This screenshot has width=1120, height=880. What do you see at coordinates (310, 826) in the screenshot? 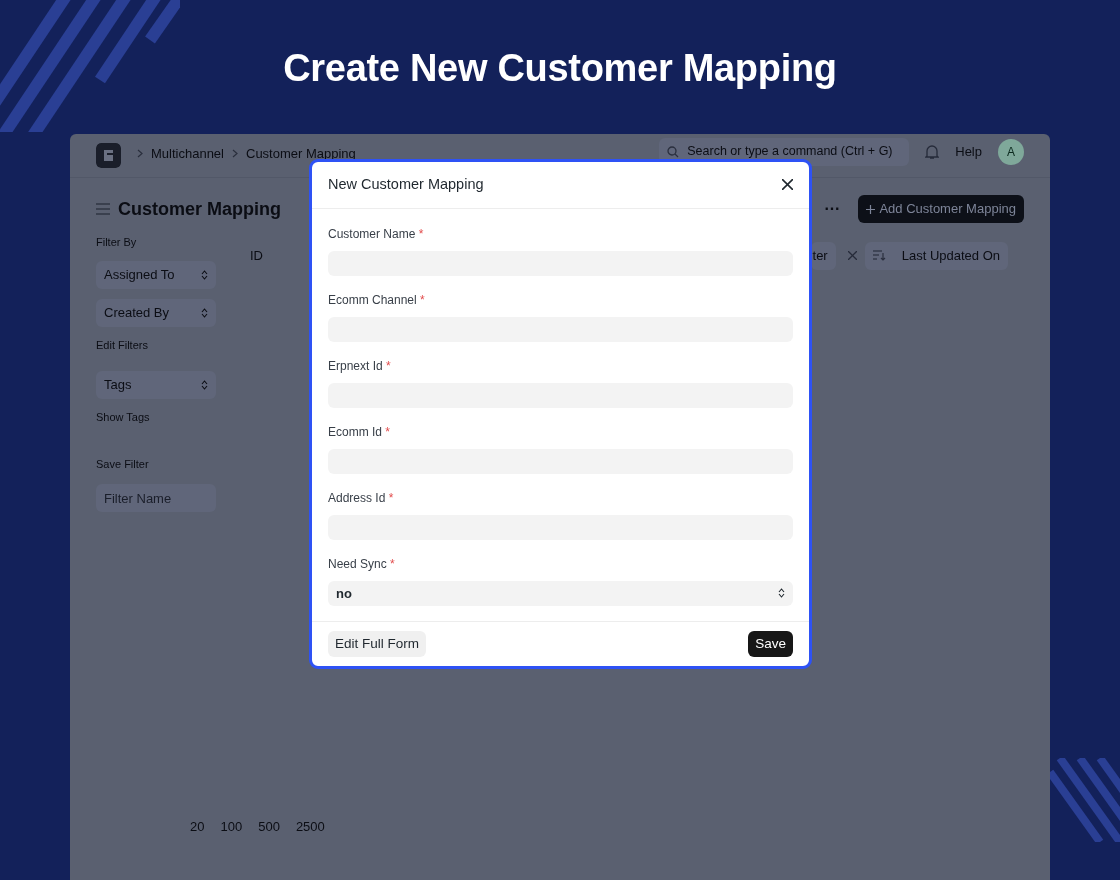
I see `page-size-option: 2500` at bounding box center [310, 826].